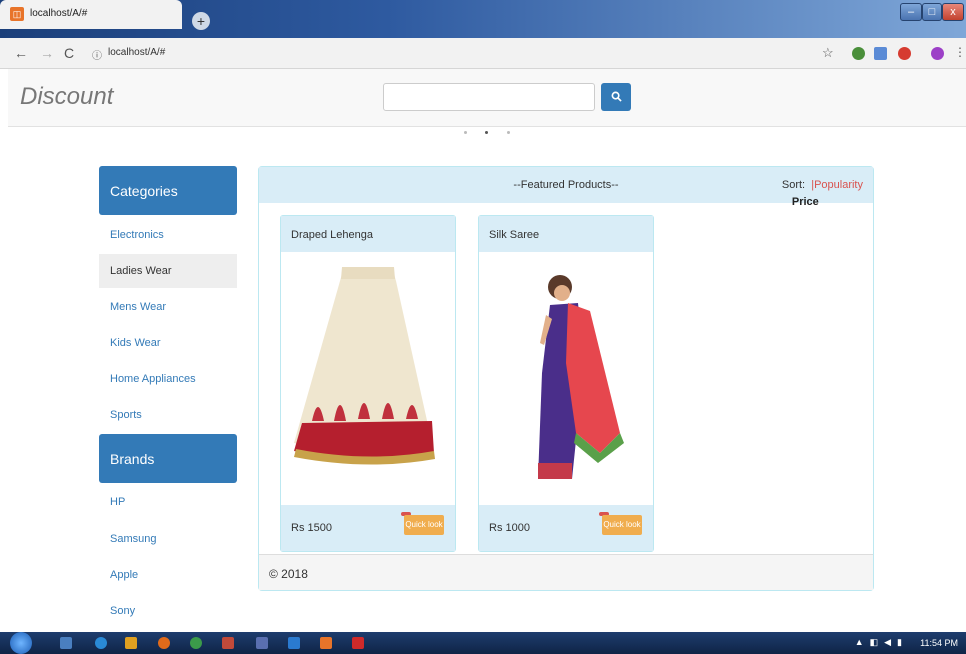 Image resolution: width=966 pixels, height=654 pixels. Describe the element at coordinates (168, 343) in the screenshot. I see `category-kids-wear: Kids Wear` at that location.